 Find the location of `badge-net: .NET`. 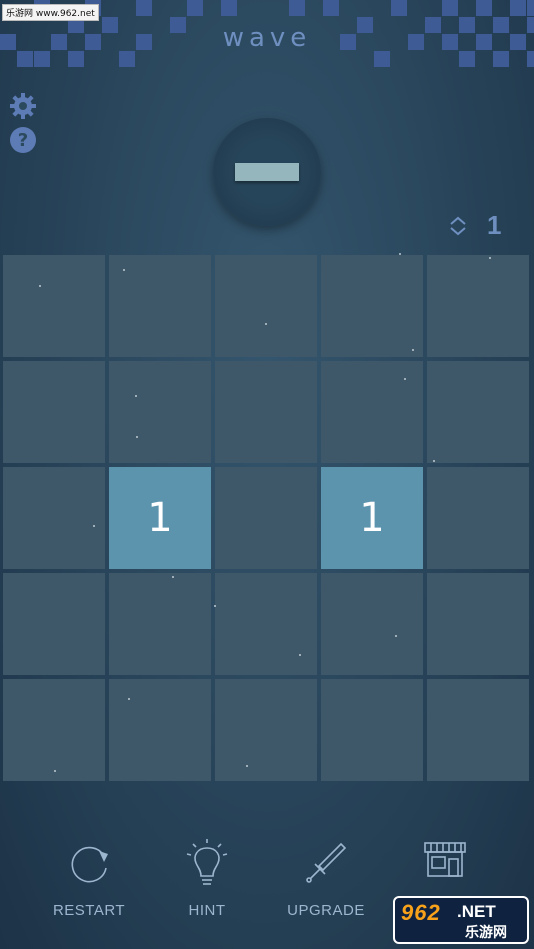

badge-net: .NET is located at coordinates (476, 911).